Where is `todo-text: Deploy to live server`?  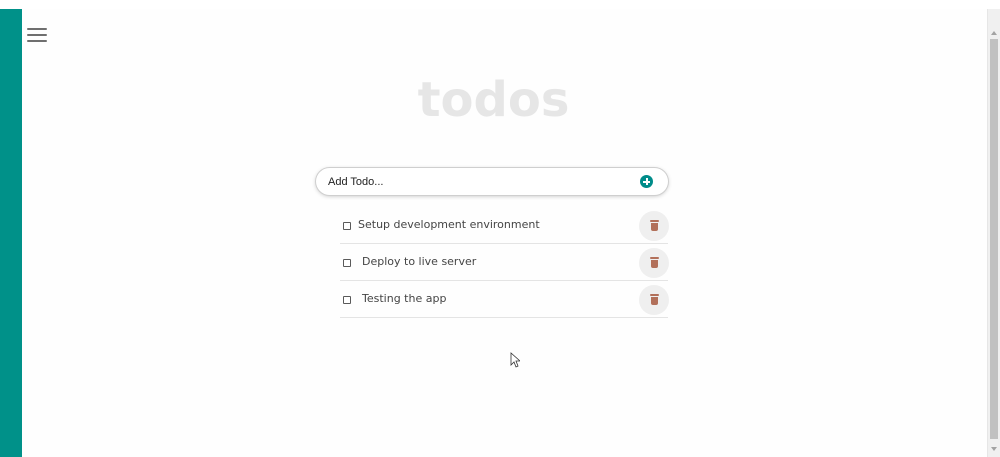
todo-text: Deploy to live server is located at coordinates (419, 261).